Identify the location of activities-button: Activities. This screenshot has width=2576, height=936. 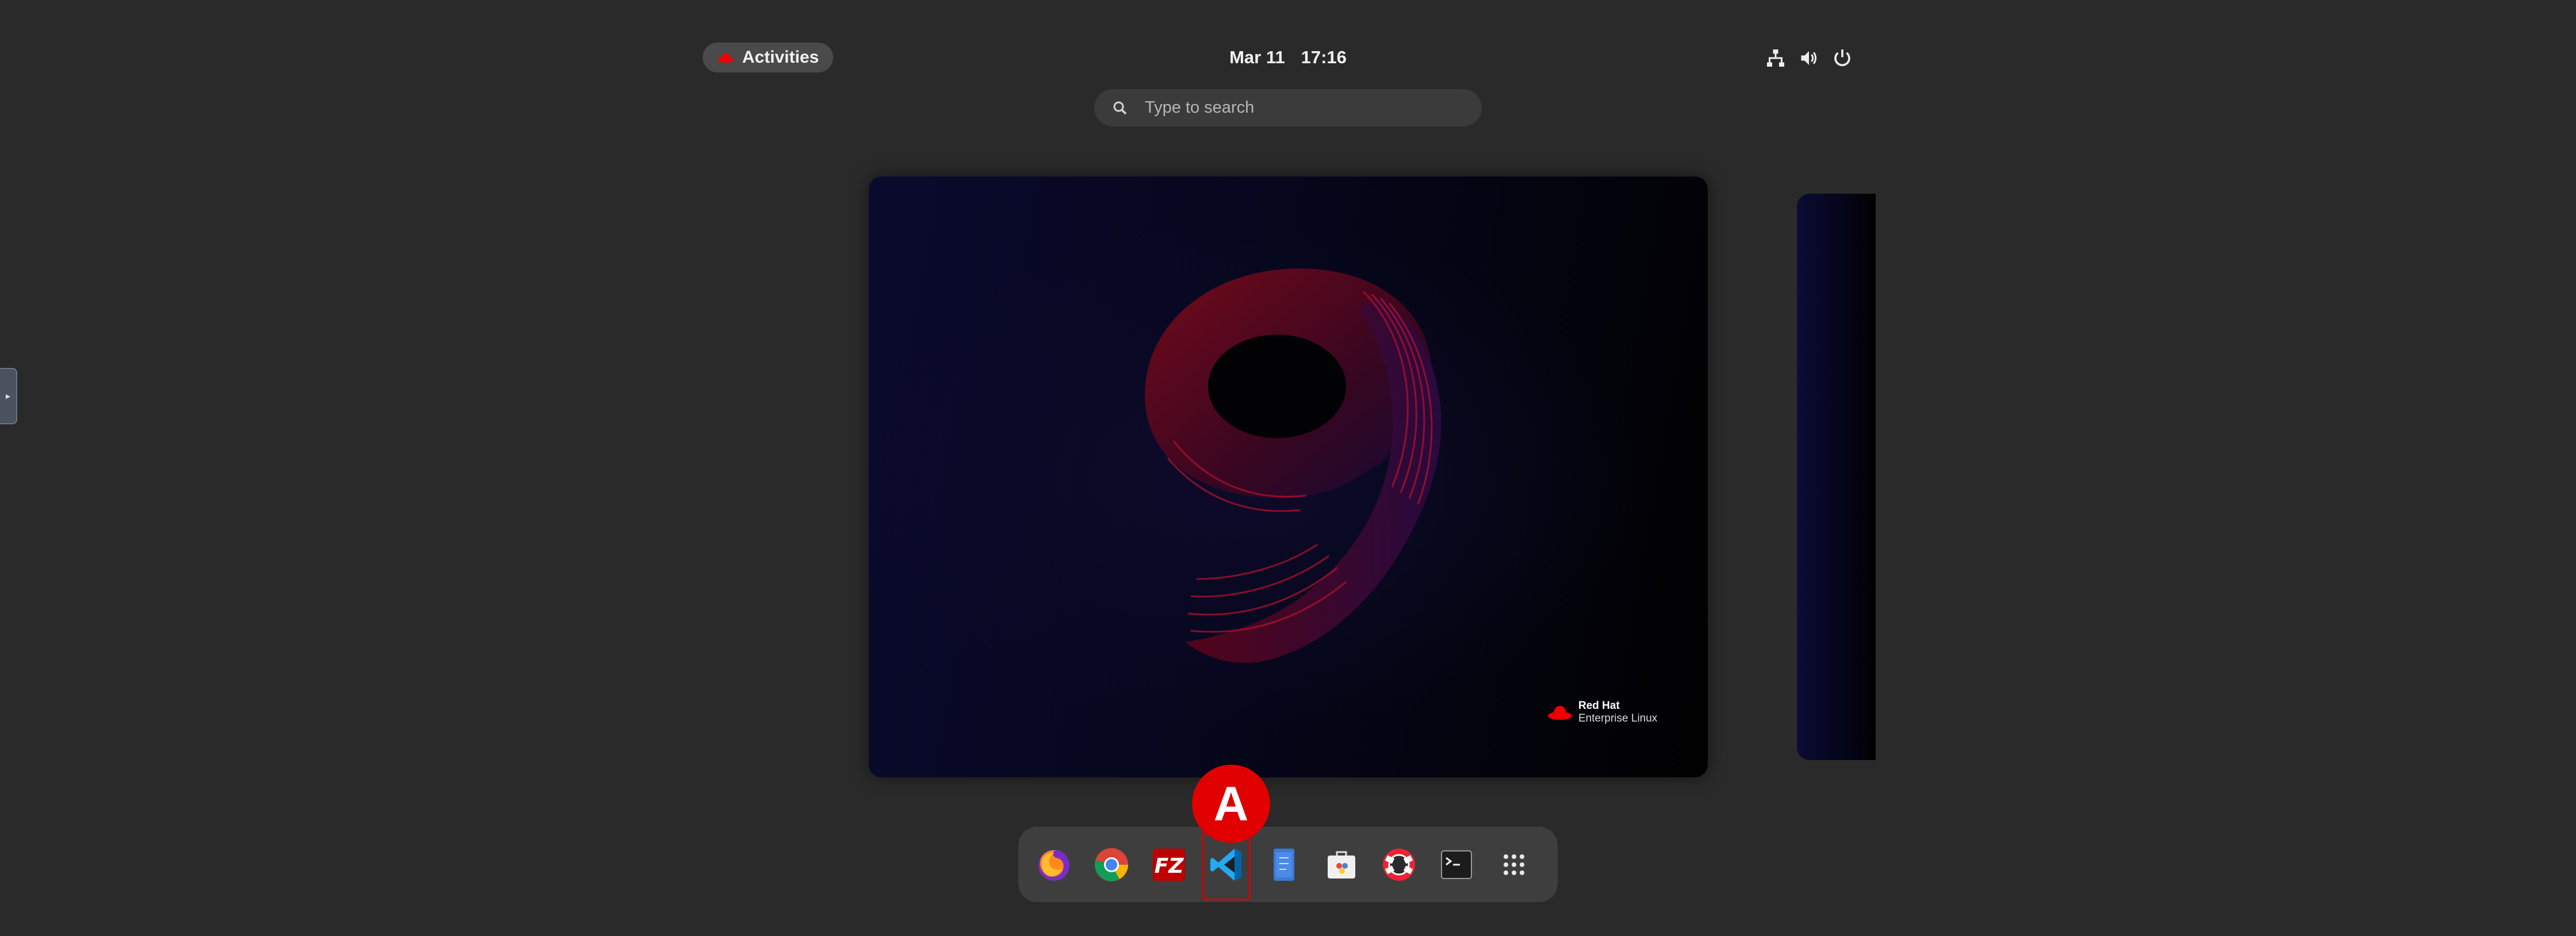
(768, 57).